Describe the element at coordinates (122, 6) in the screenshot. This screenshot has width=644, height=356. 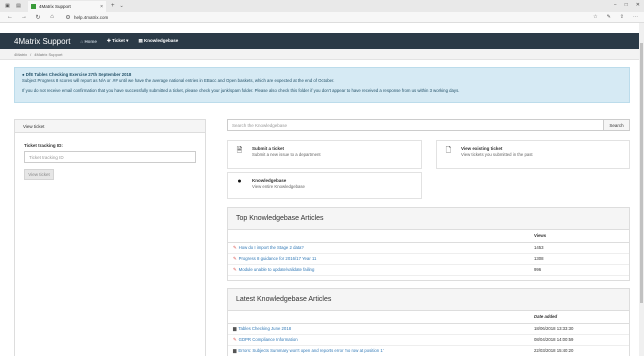
I see `tab-list-chevron-icon: ⌄` at that location.